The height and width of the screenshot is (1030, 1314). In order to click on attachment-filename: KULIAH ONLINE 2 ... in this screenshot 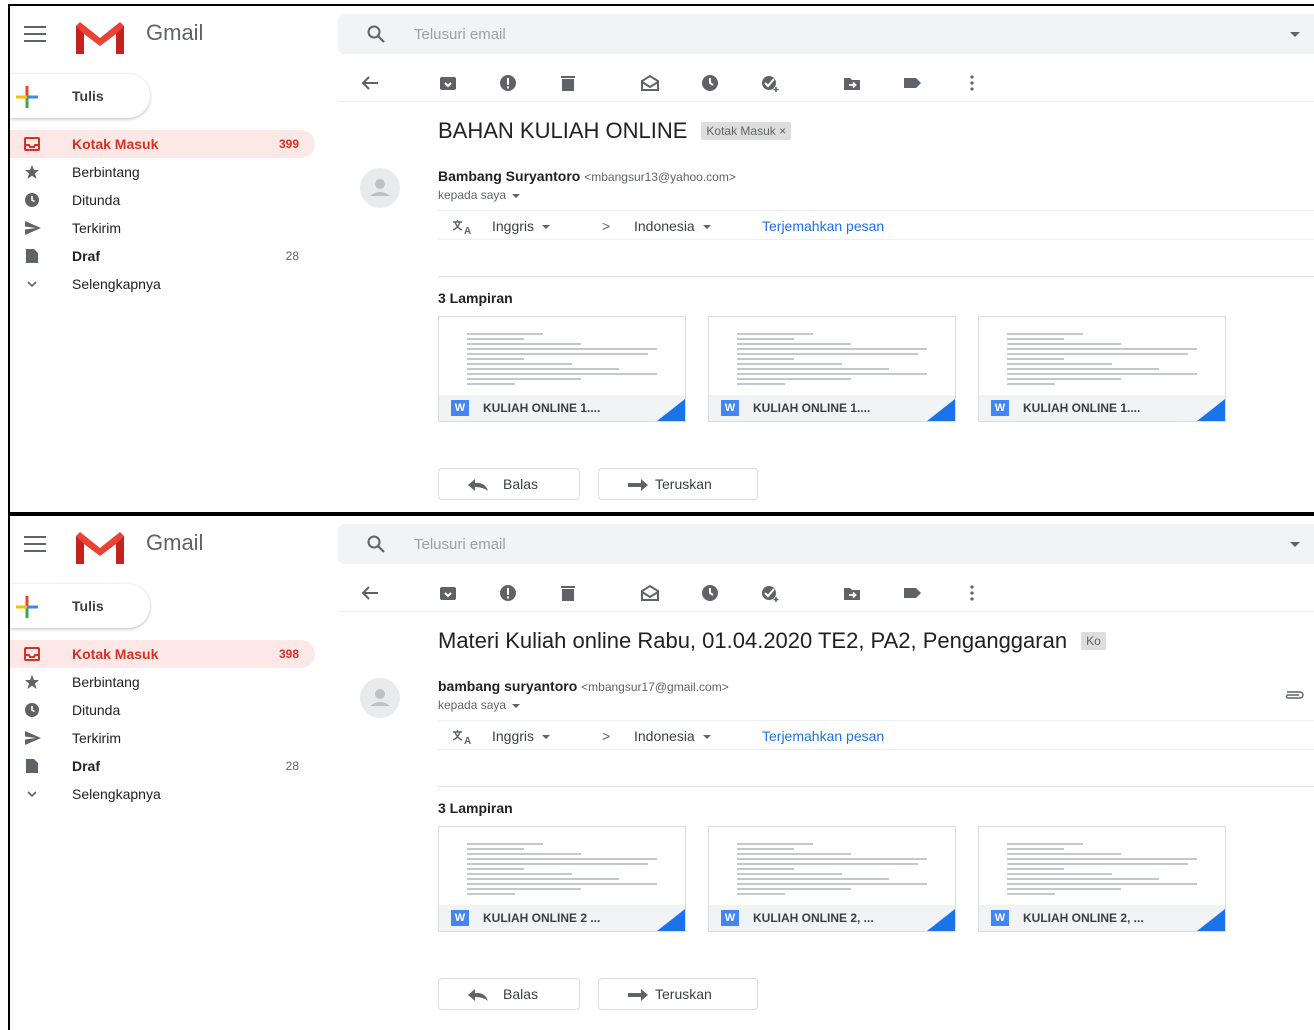, I will do `click(542, 918)`.